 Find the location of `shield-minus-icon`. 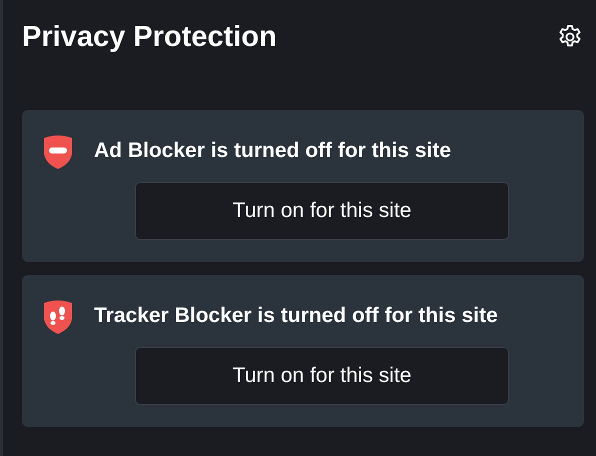

shield-minus-icon is located at coordinates (58, 152).